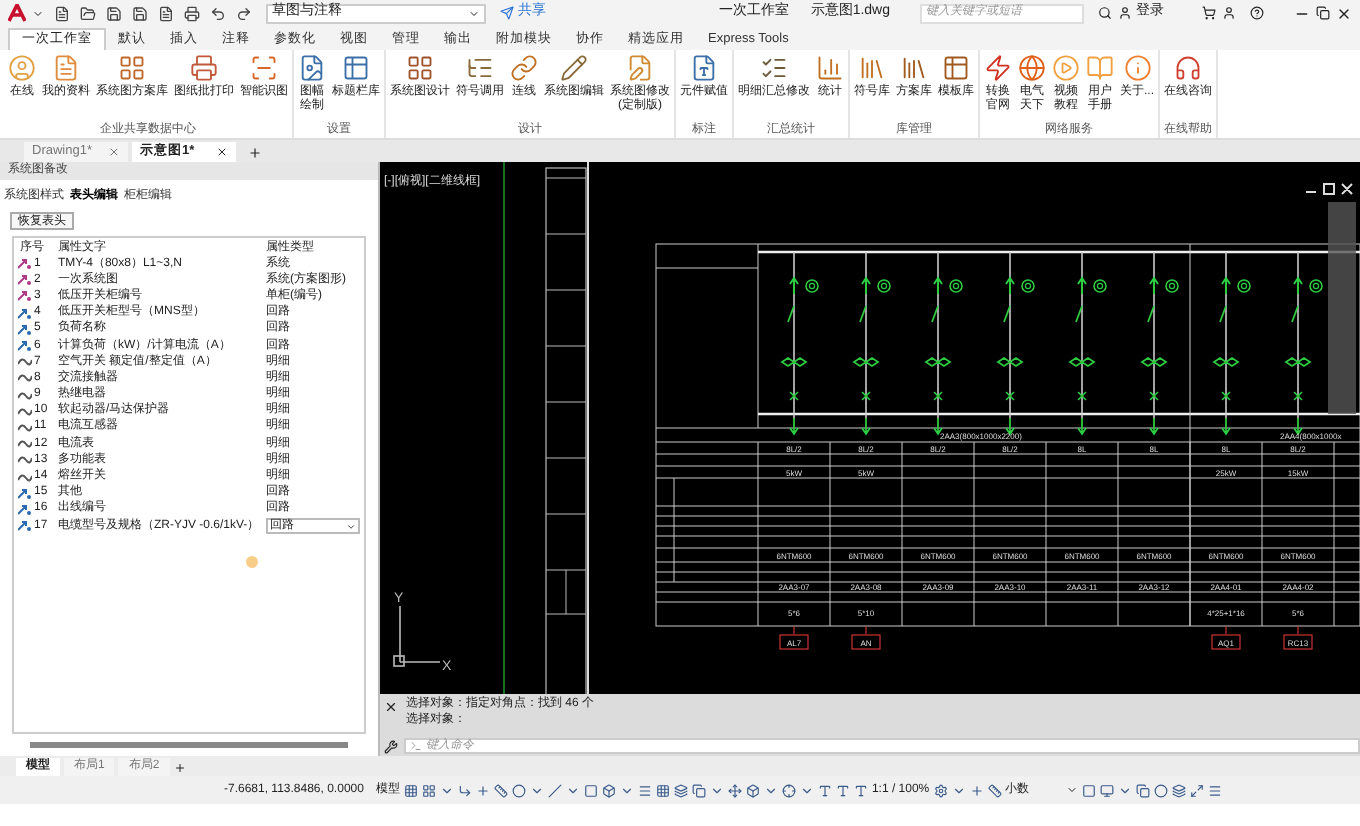  I want to click on ucs-axes-icon, so click(417, 636).